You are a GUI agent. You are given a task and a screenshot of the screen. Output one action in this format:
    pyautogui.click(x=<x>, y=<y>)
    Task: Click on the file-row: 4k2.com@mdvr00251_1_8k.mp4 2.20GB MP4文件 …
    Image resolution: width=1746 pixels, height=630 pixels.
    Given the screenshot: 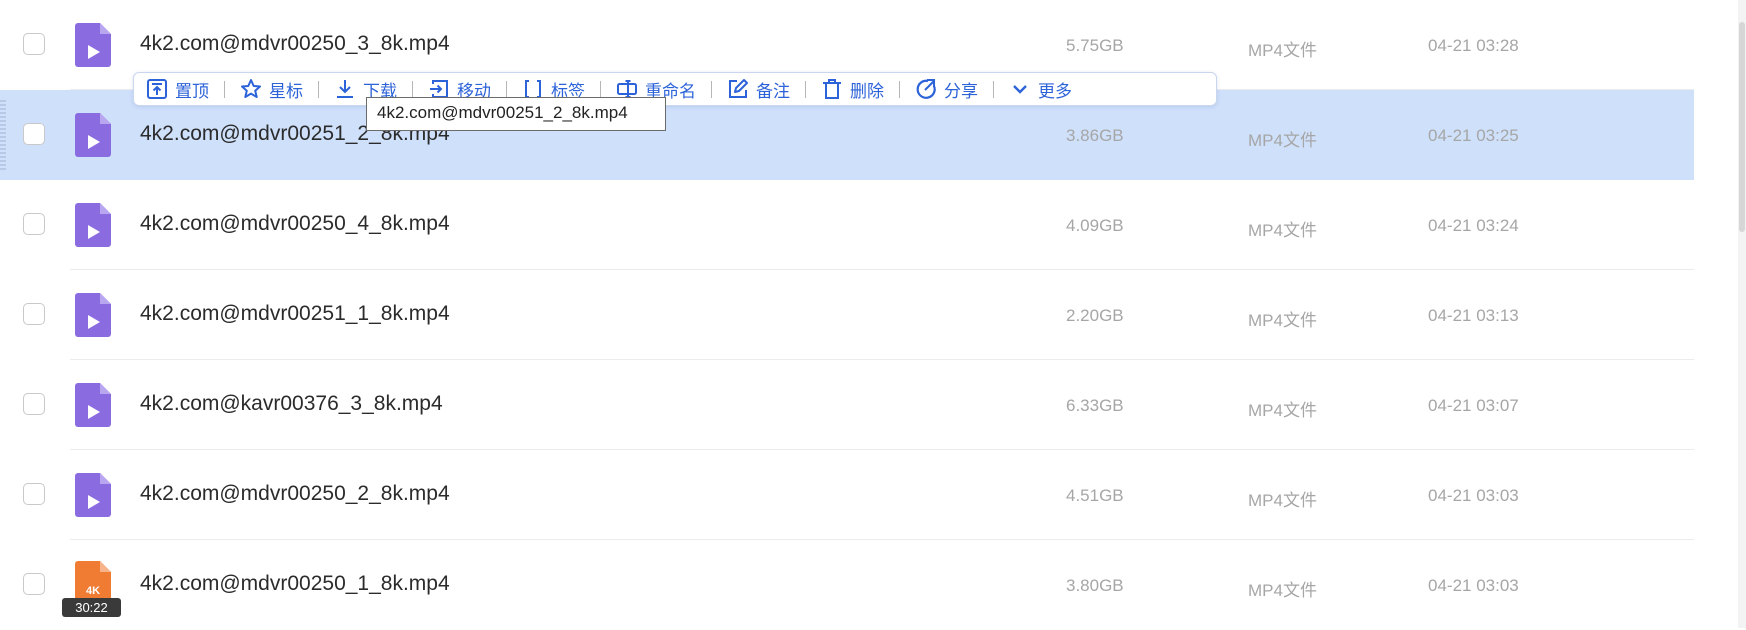 What is the action you would take?
    pyautogui.click(x=847, y=315)
    